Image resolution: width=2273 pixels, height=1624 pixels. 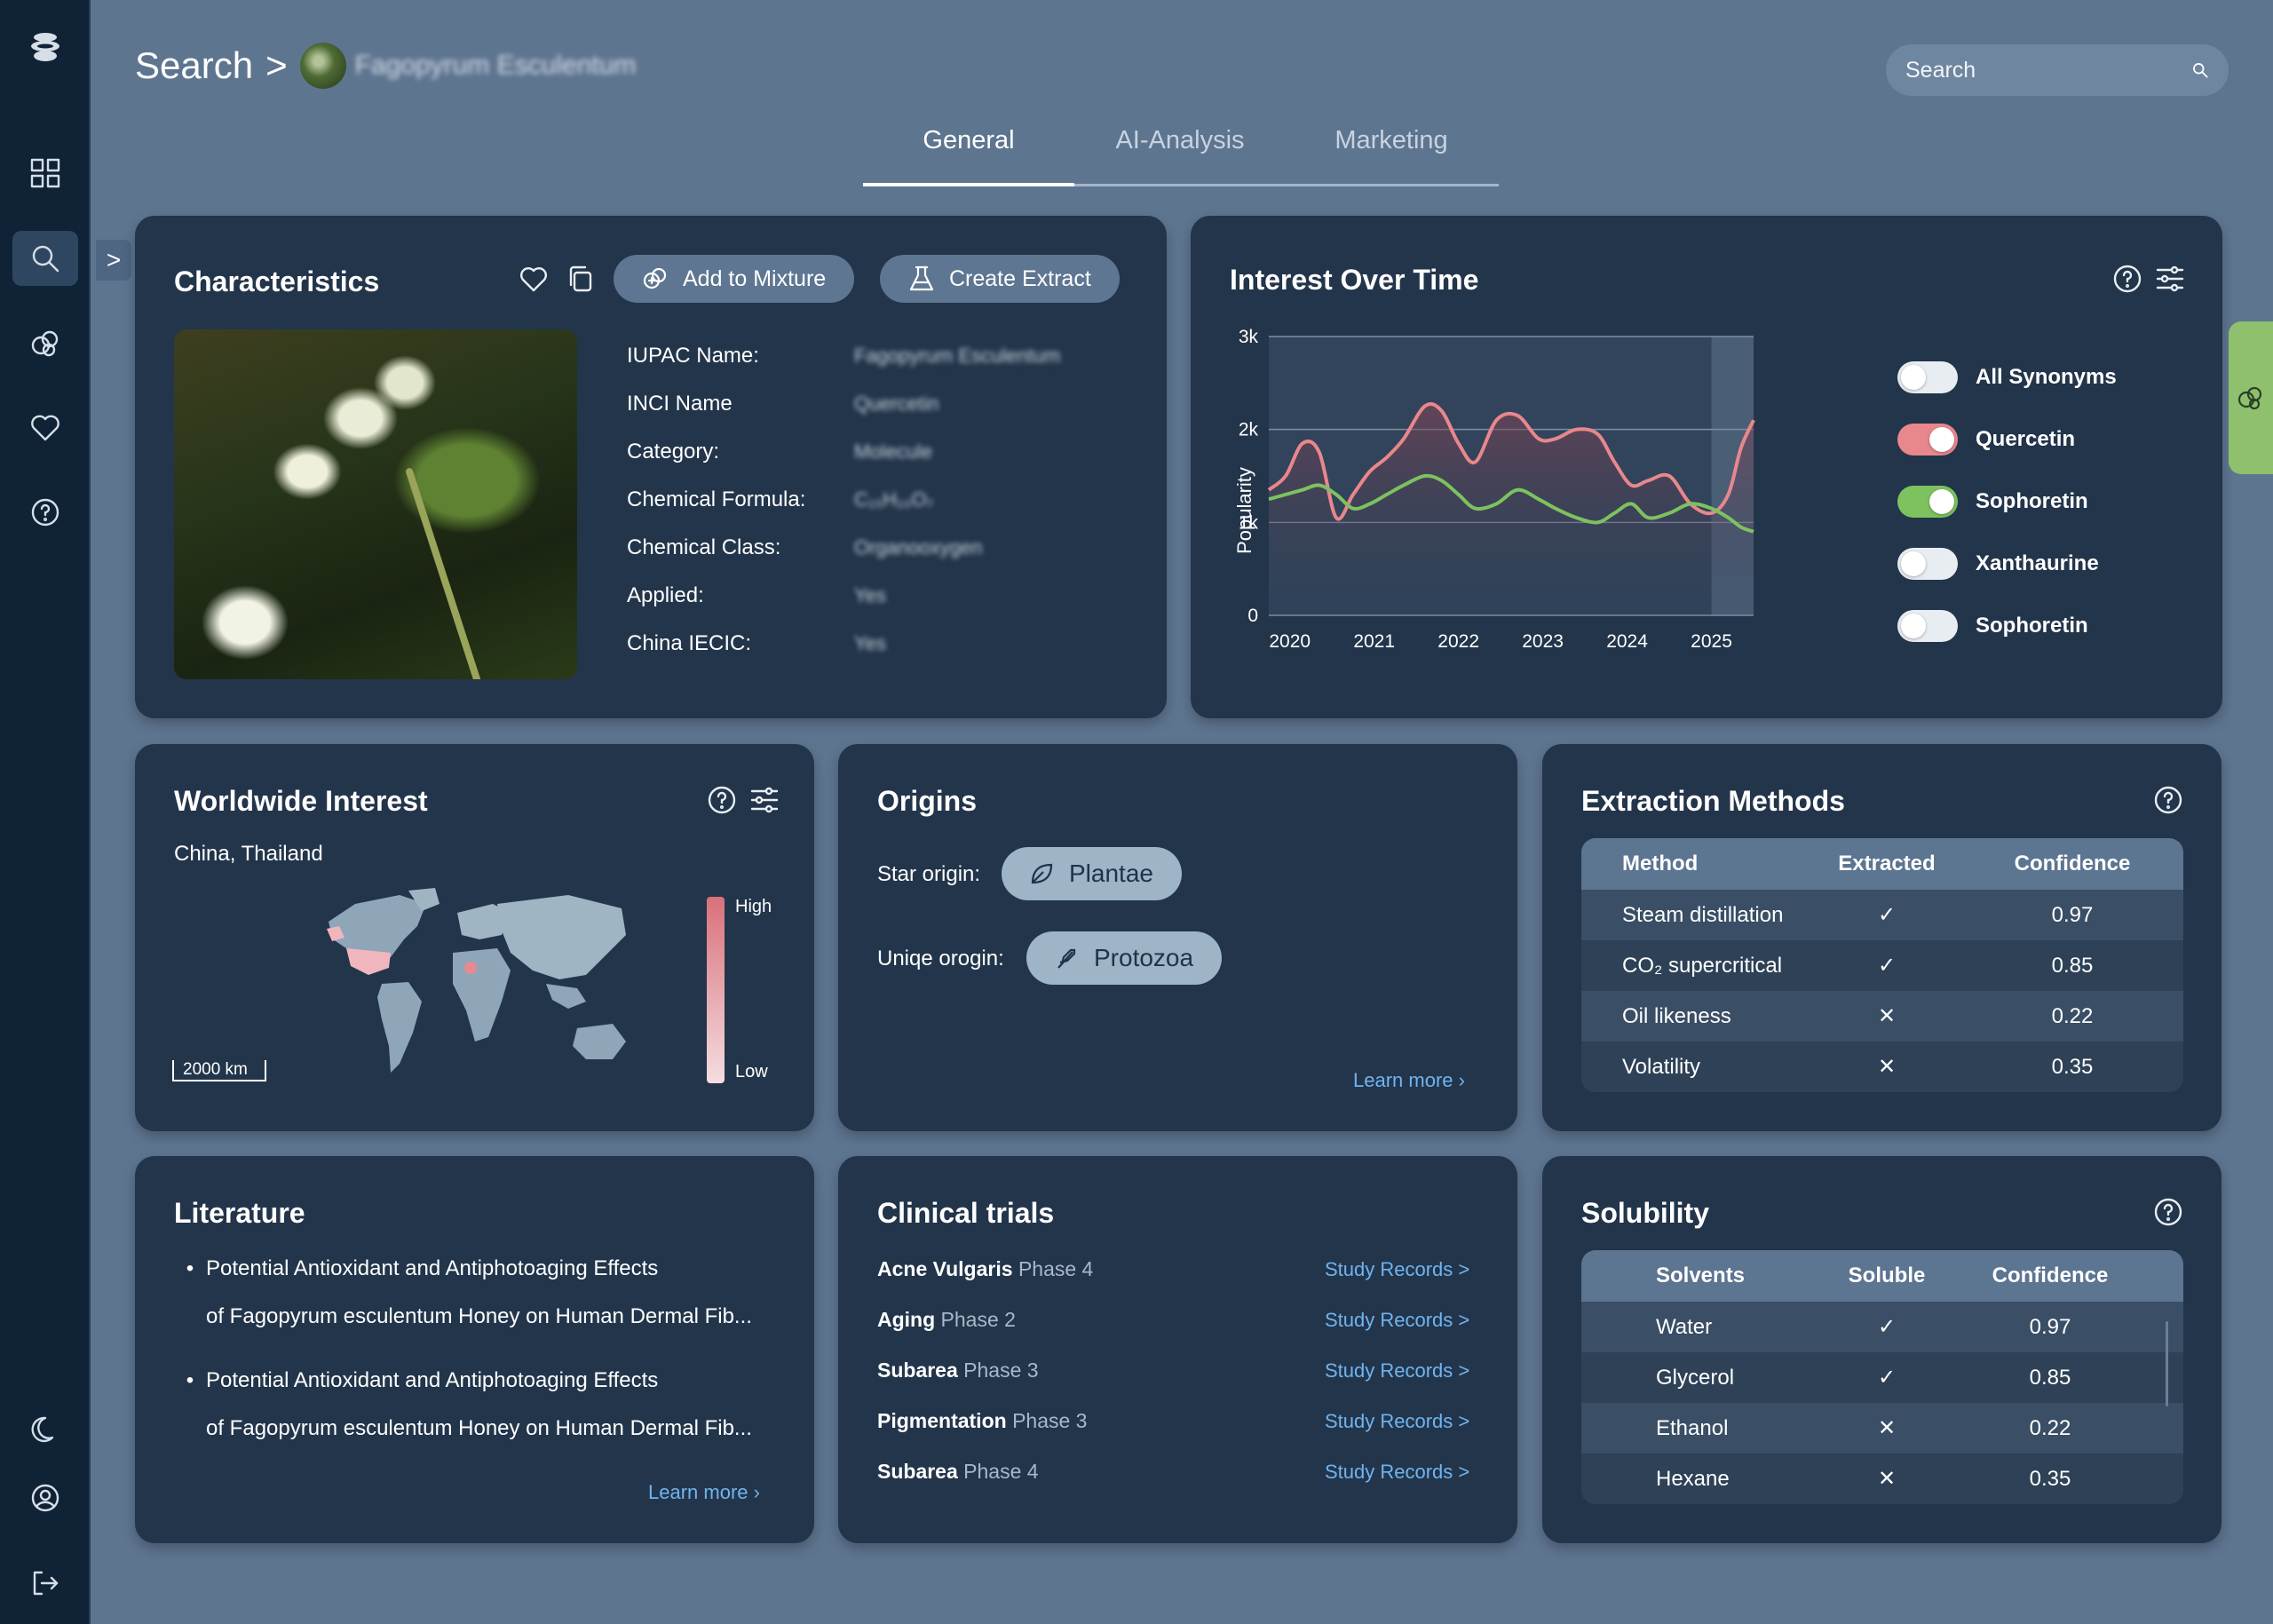 I want to click on interest-over-time-title: Interest Over Time, so click(x=1355, y=280).